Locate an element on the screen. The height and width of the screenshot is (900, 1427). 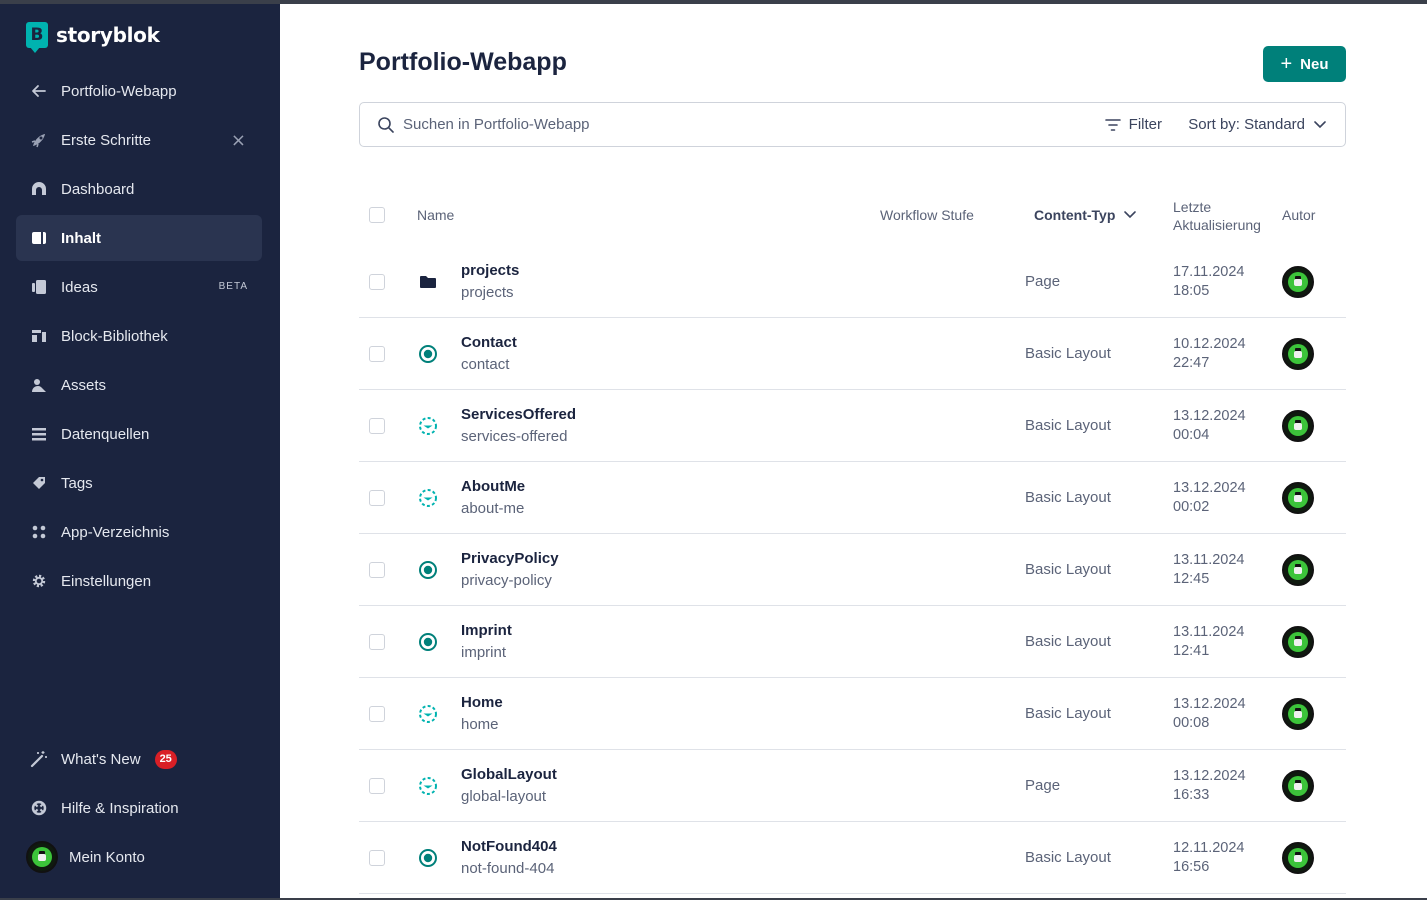
sidebar-item-erste-schritte: Erste Schritte × is located at coordinates (139, 140).